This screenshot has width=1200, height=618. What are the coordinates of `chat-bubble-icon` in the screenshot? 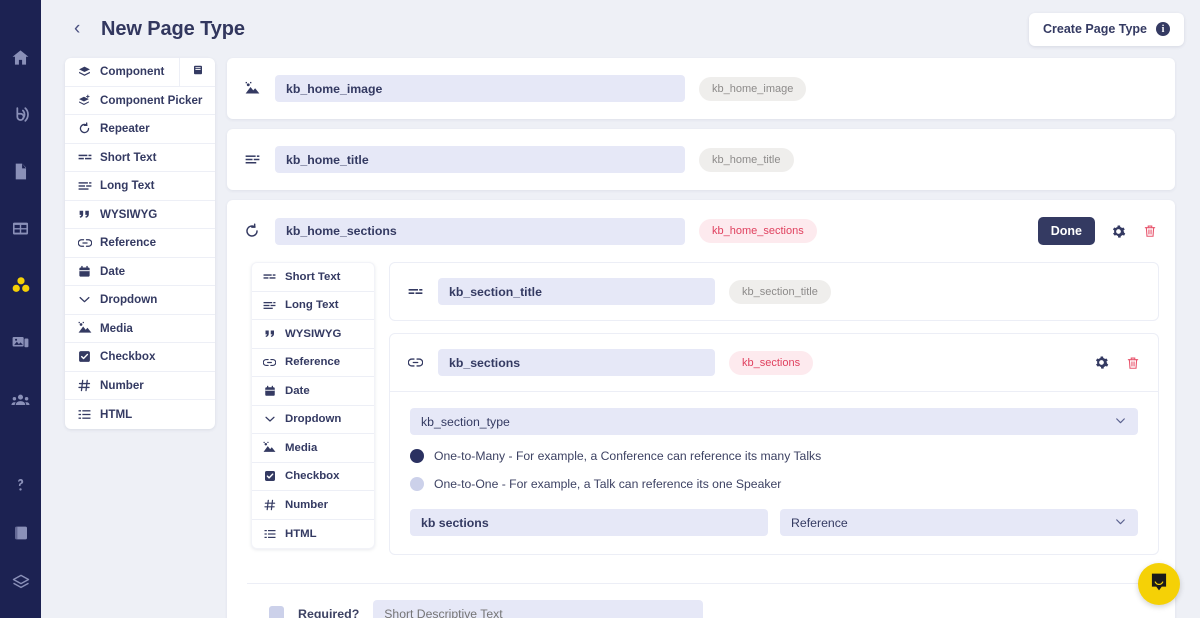 It's located at (1159, 584).